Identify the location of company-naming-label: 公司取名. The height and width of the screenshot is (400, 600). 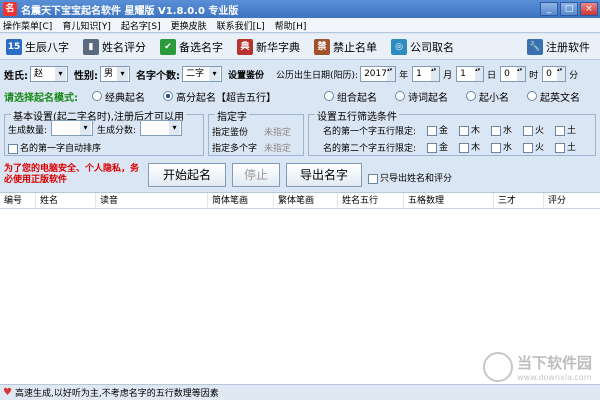
(432, 47).